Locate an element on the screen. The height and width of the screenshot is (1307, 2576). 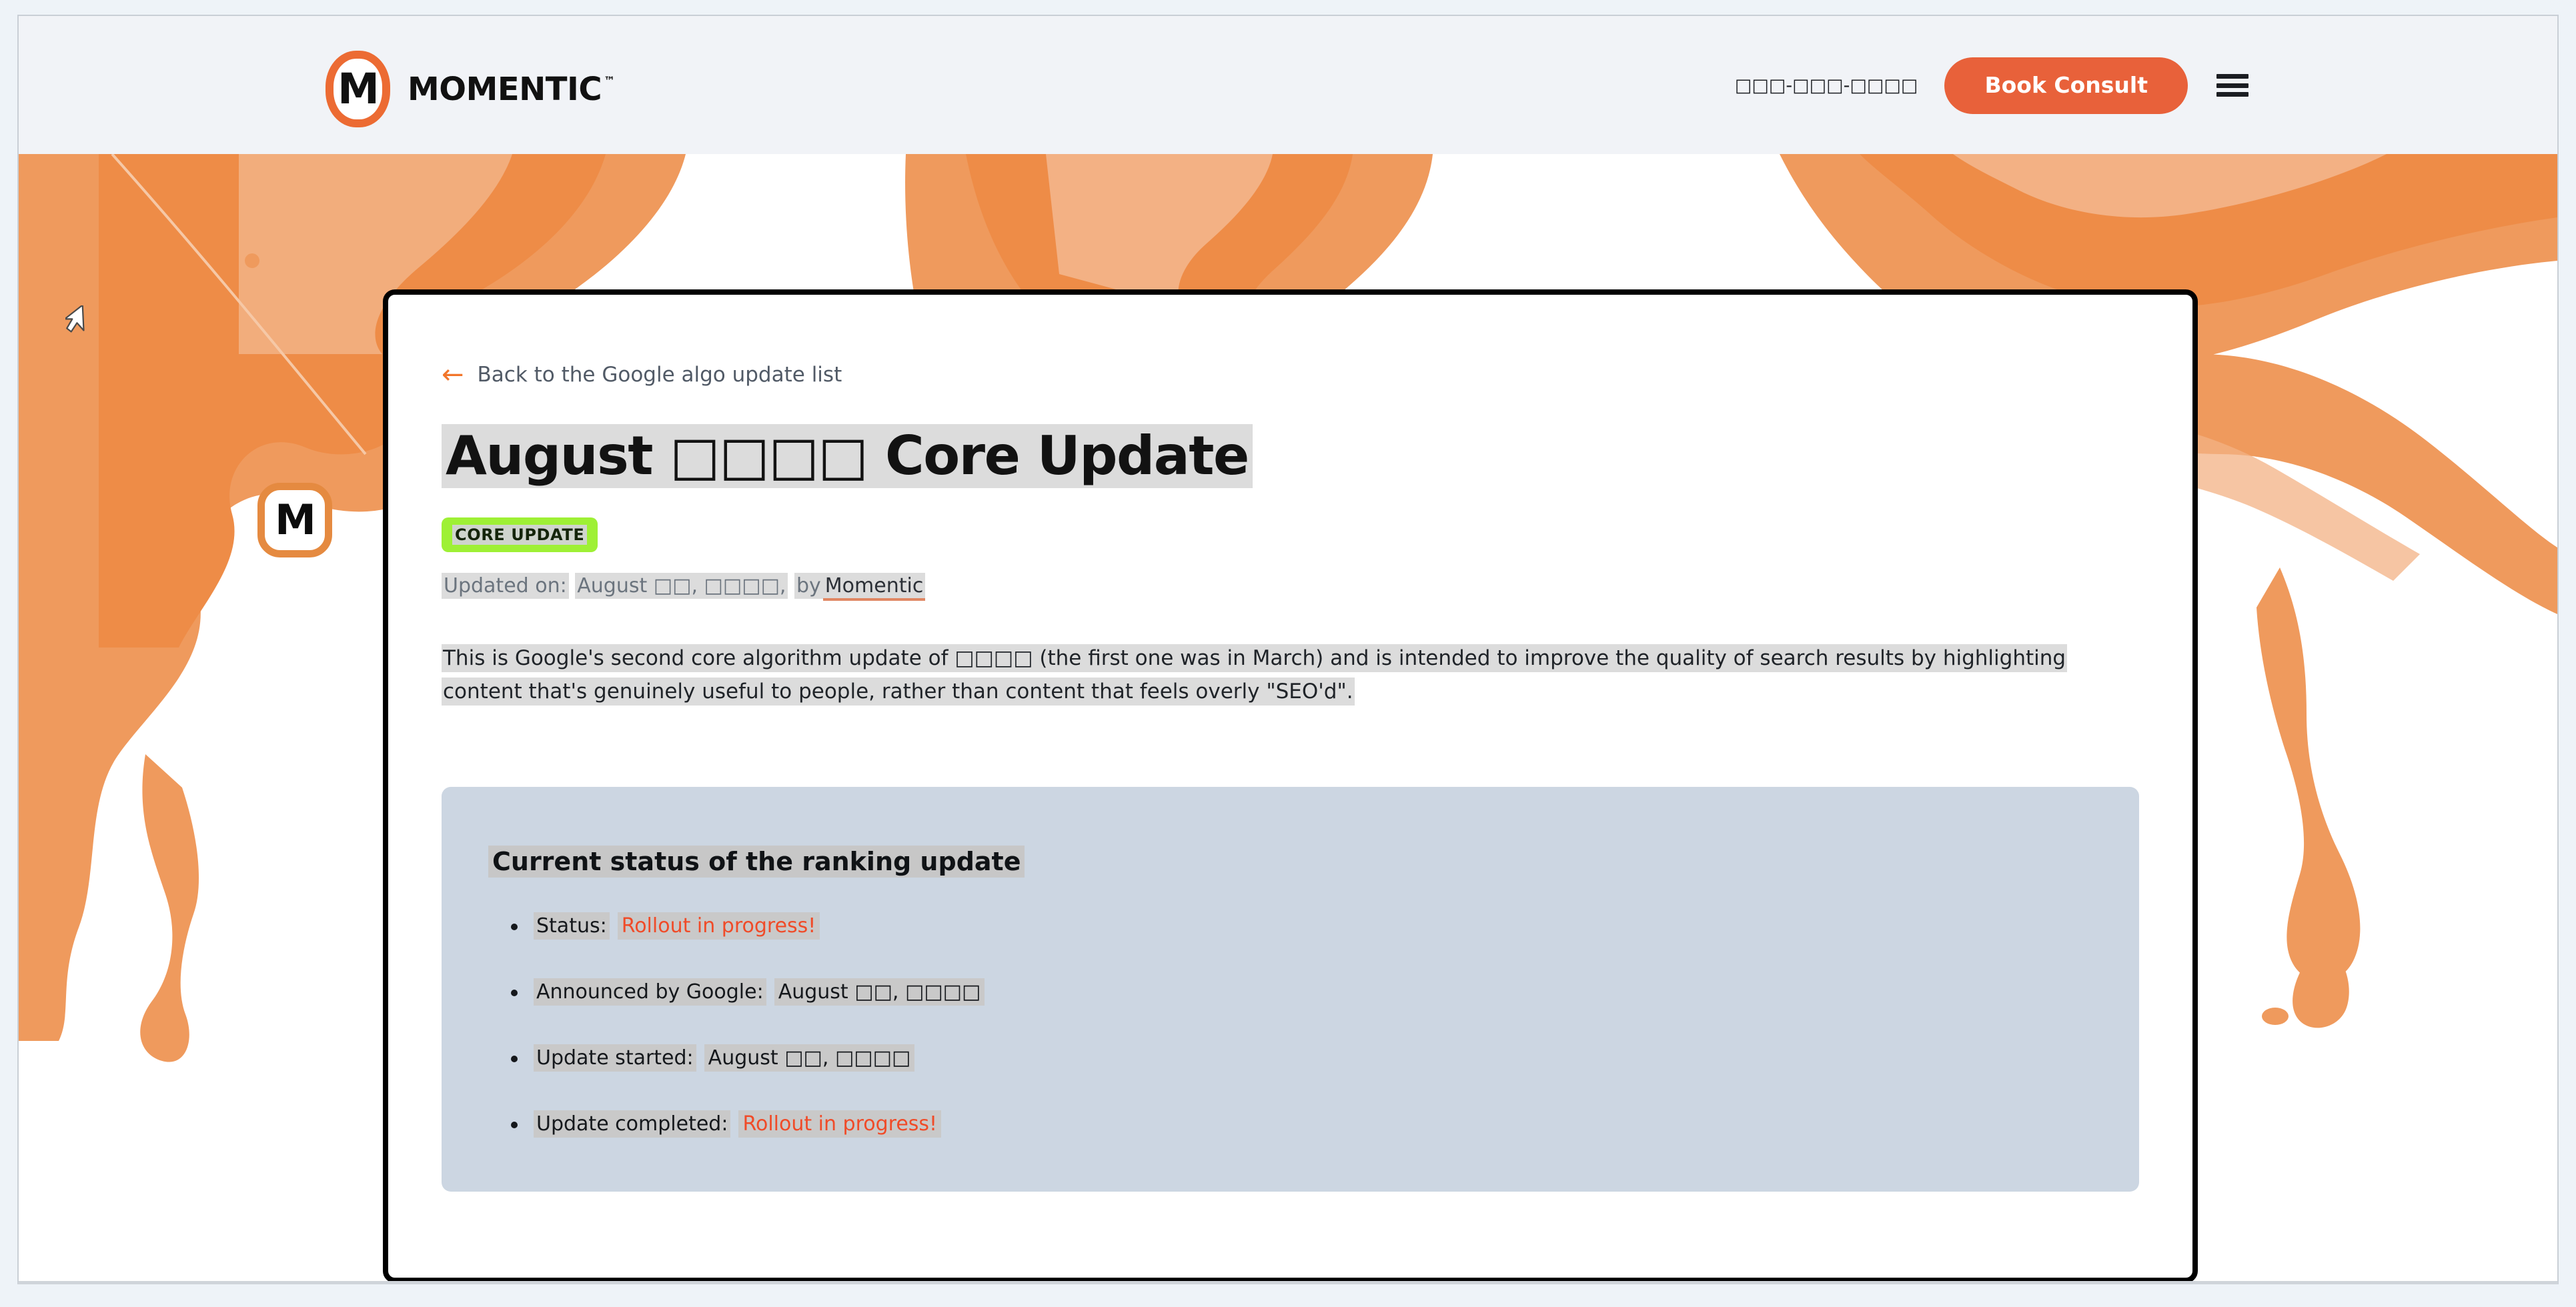
brand-wordmark: MOMENTIC ™ is located at coordinates (511, 89).